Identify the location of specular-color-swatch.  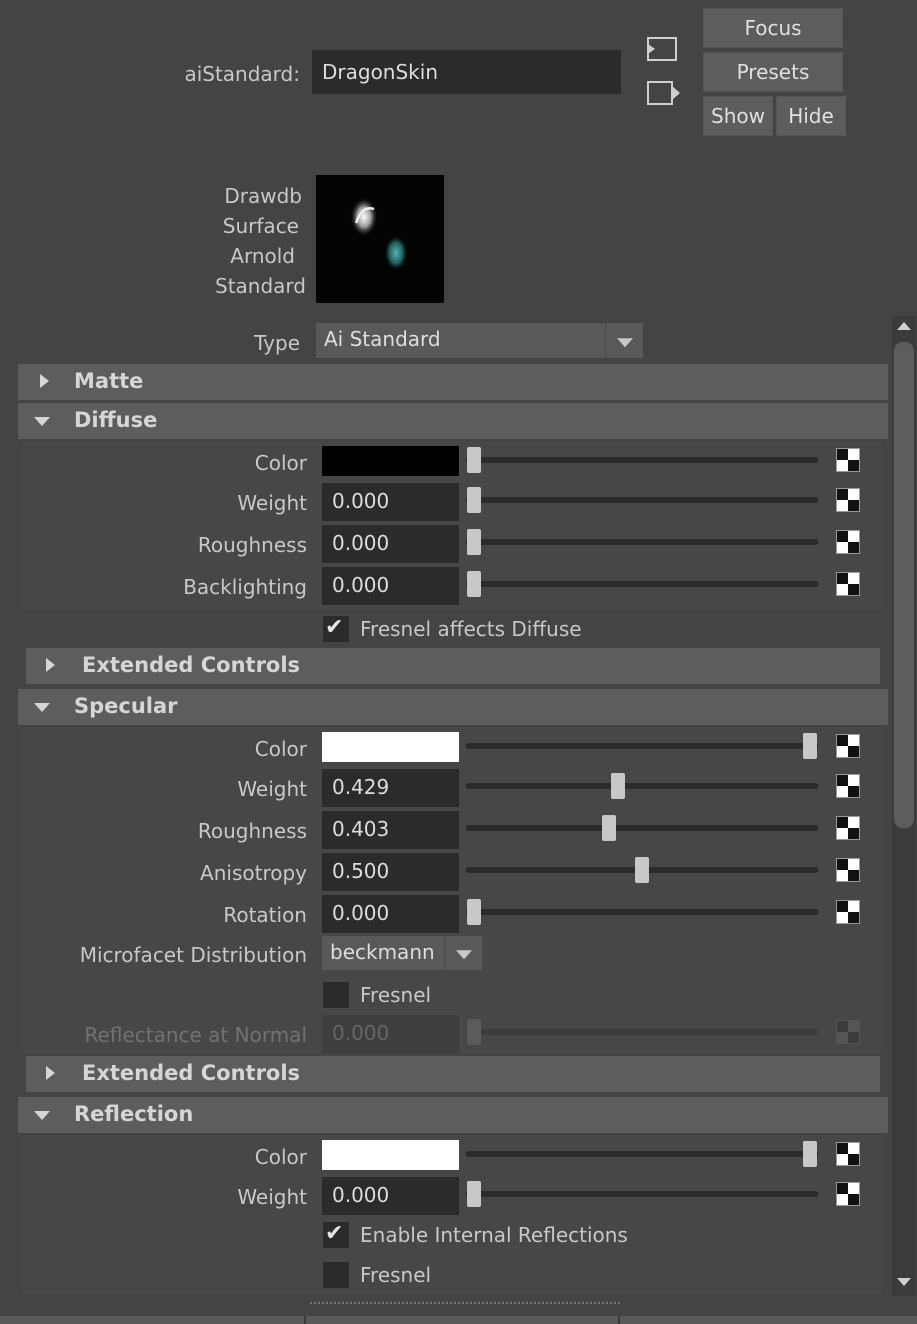
(390, 747).